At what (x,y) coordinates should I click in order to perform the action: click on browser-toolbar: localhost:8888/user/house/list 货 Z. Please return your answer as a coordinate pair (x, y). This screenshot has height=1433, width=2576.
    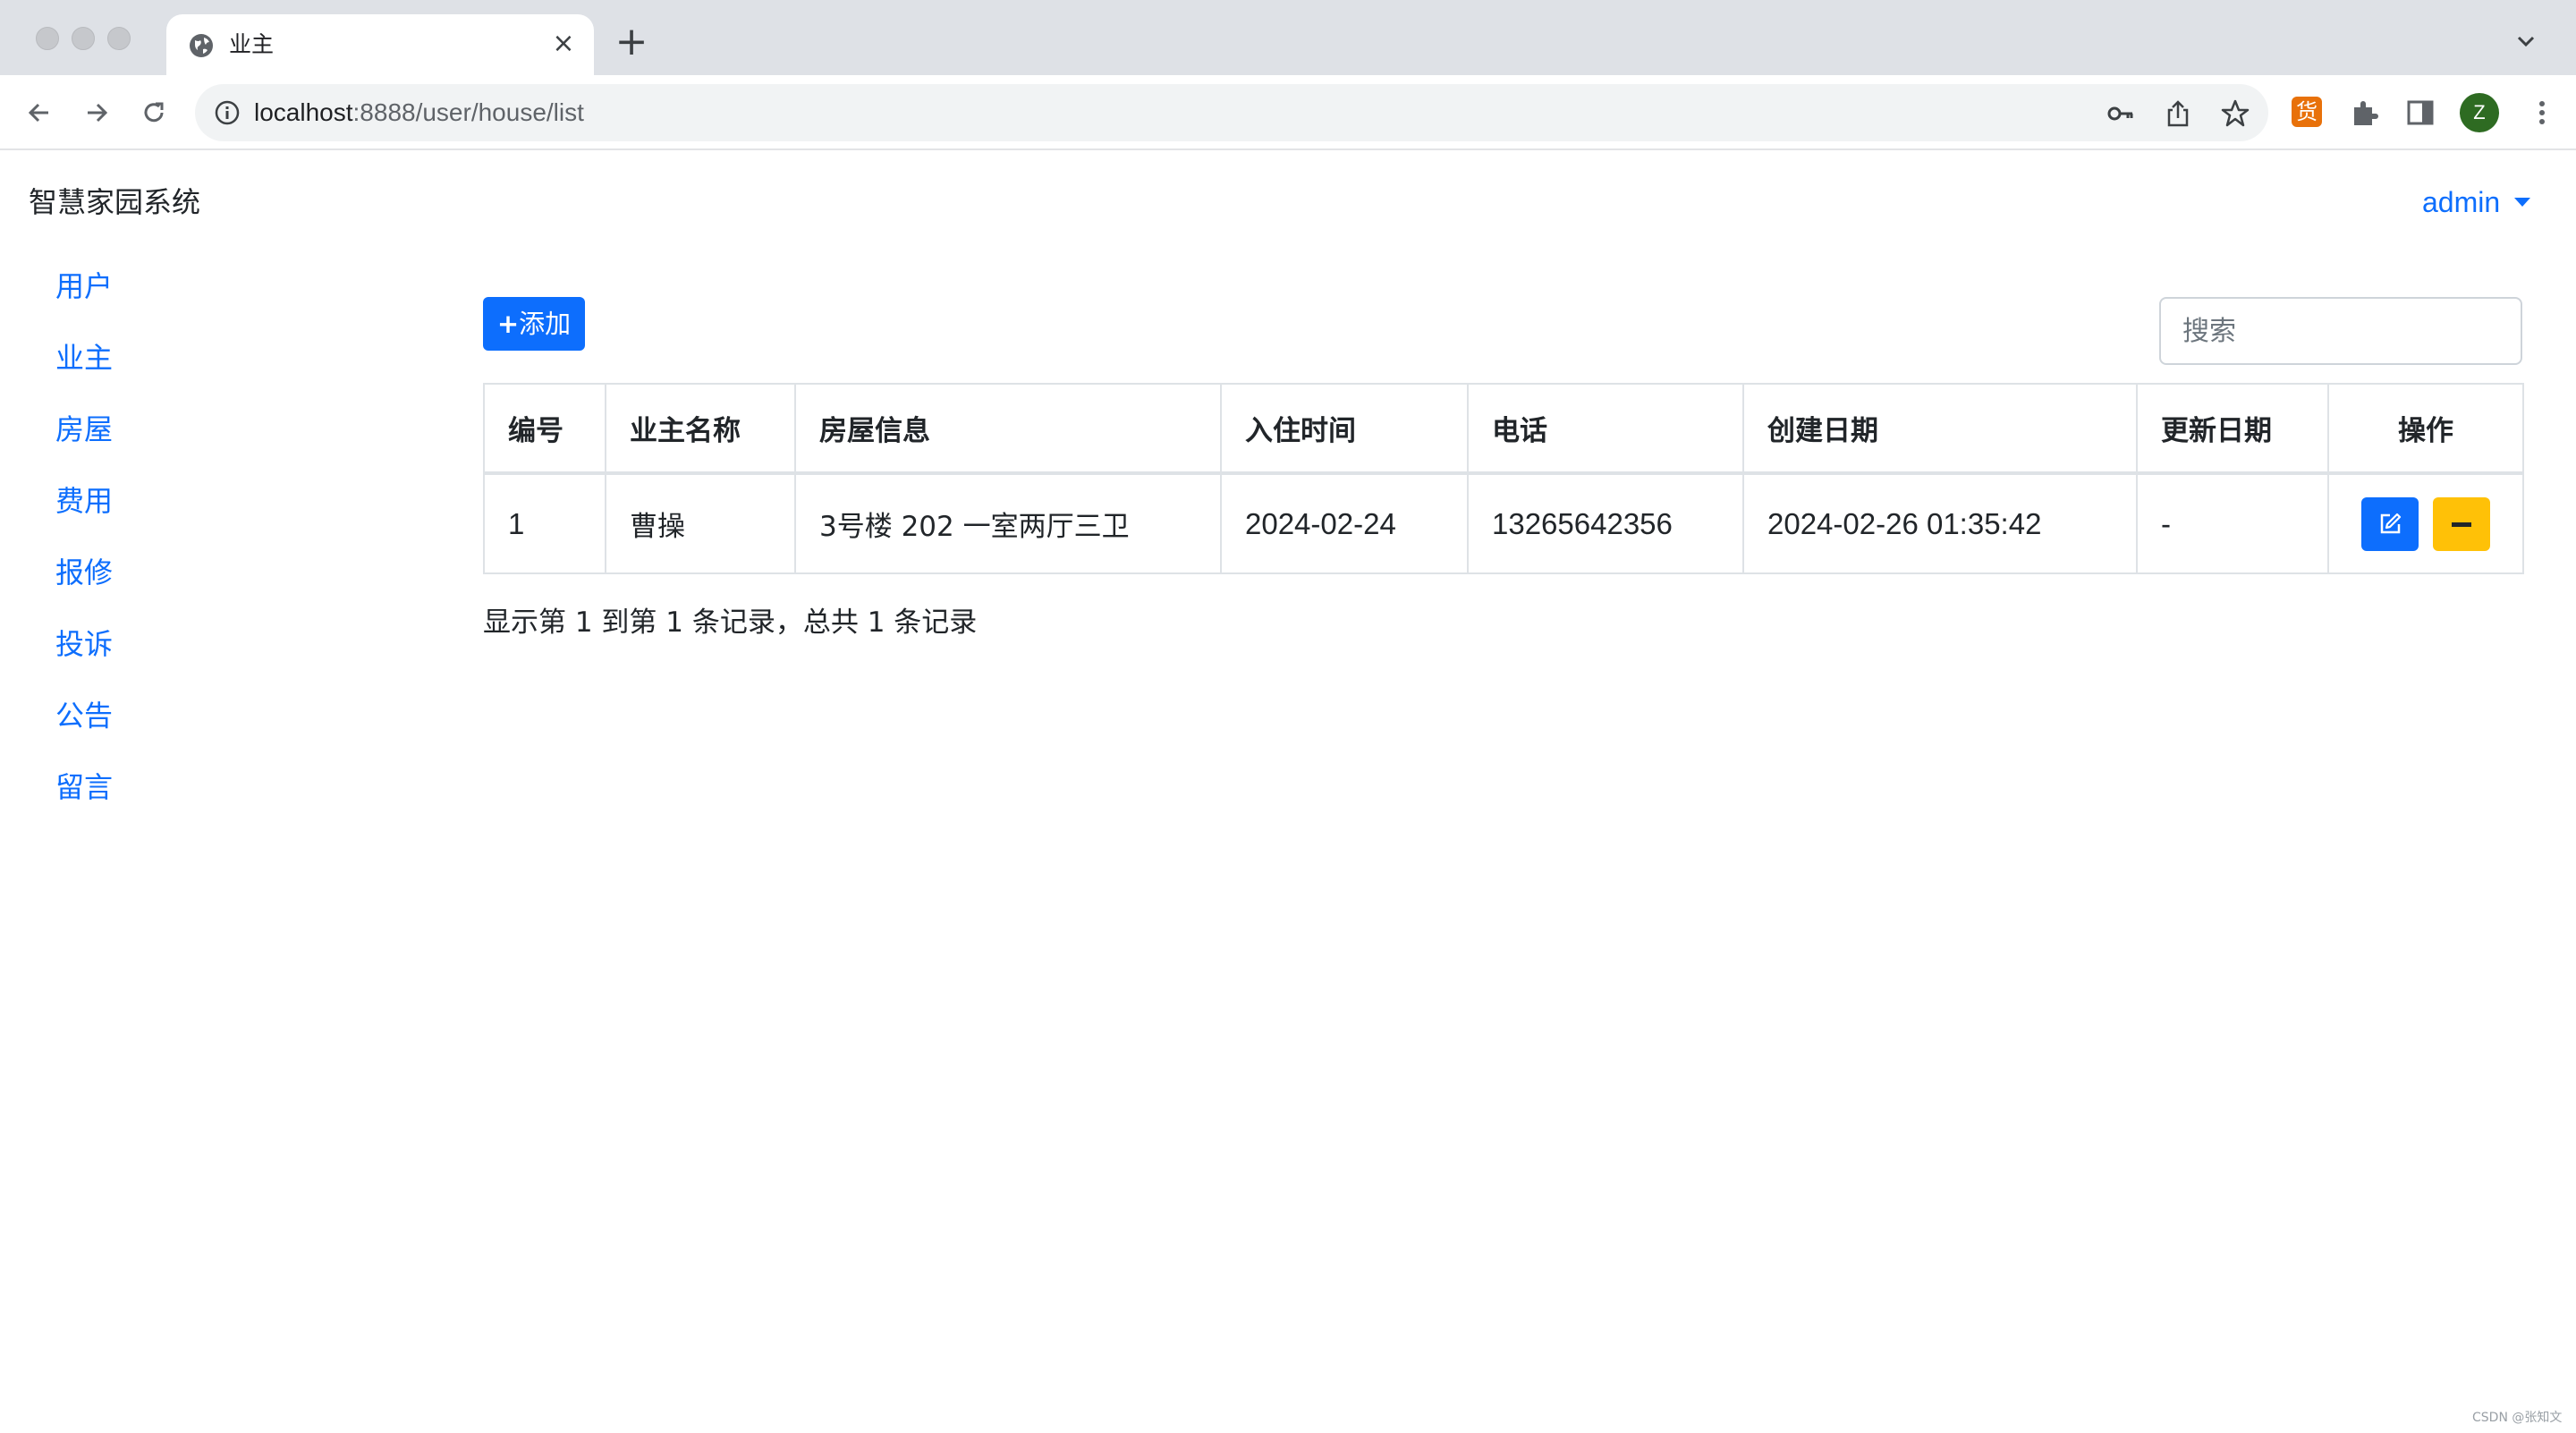
    Looking at the image, I should click on (1288, 112).